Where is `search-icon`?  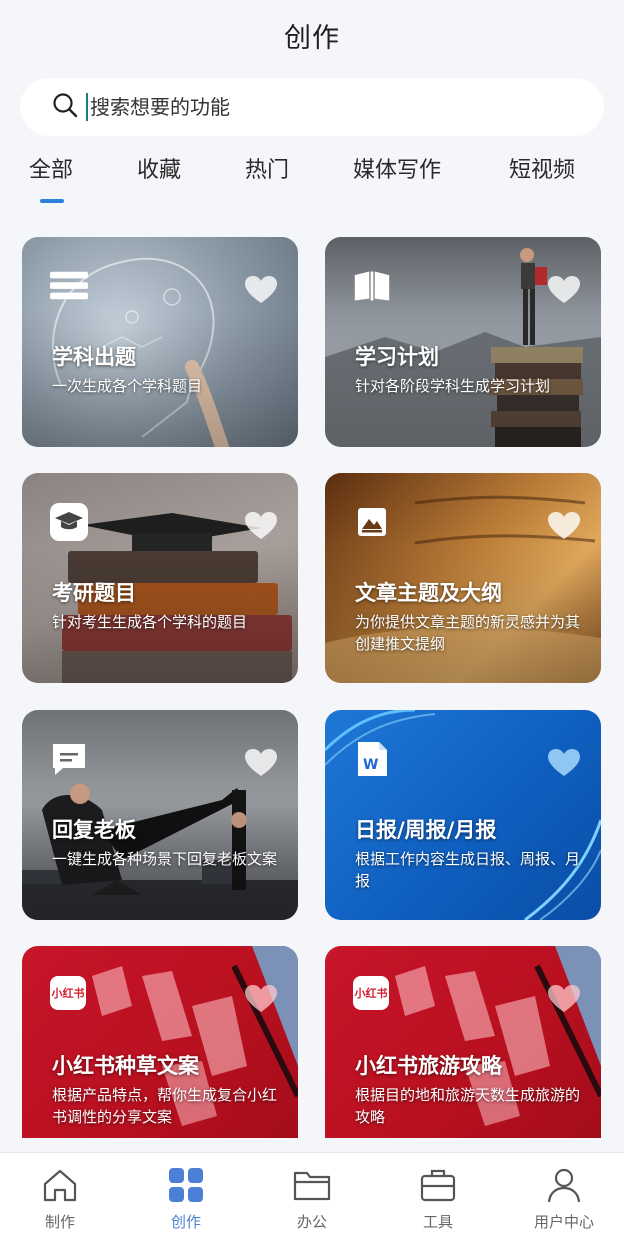 search-icon is located at coordinates (65, 107).